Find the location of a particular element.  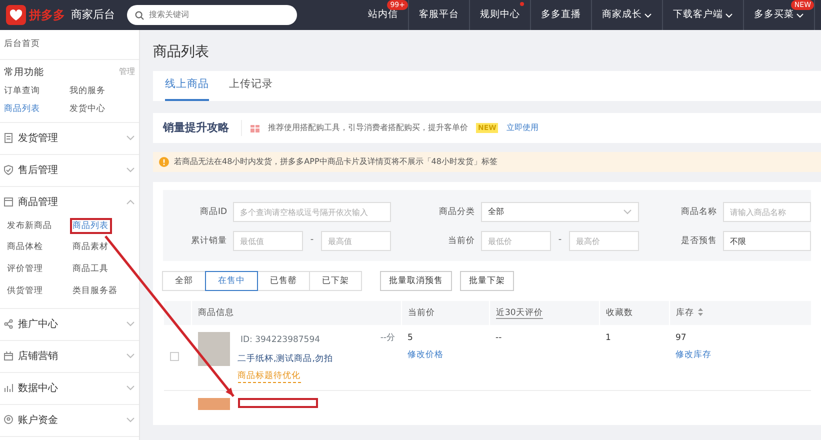

favorites-count: 1 is located at coordinates (608, 338).